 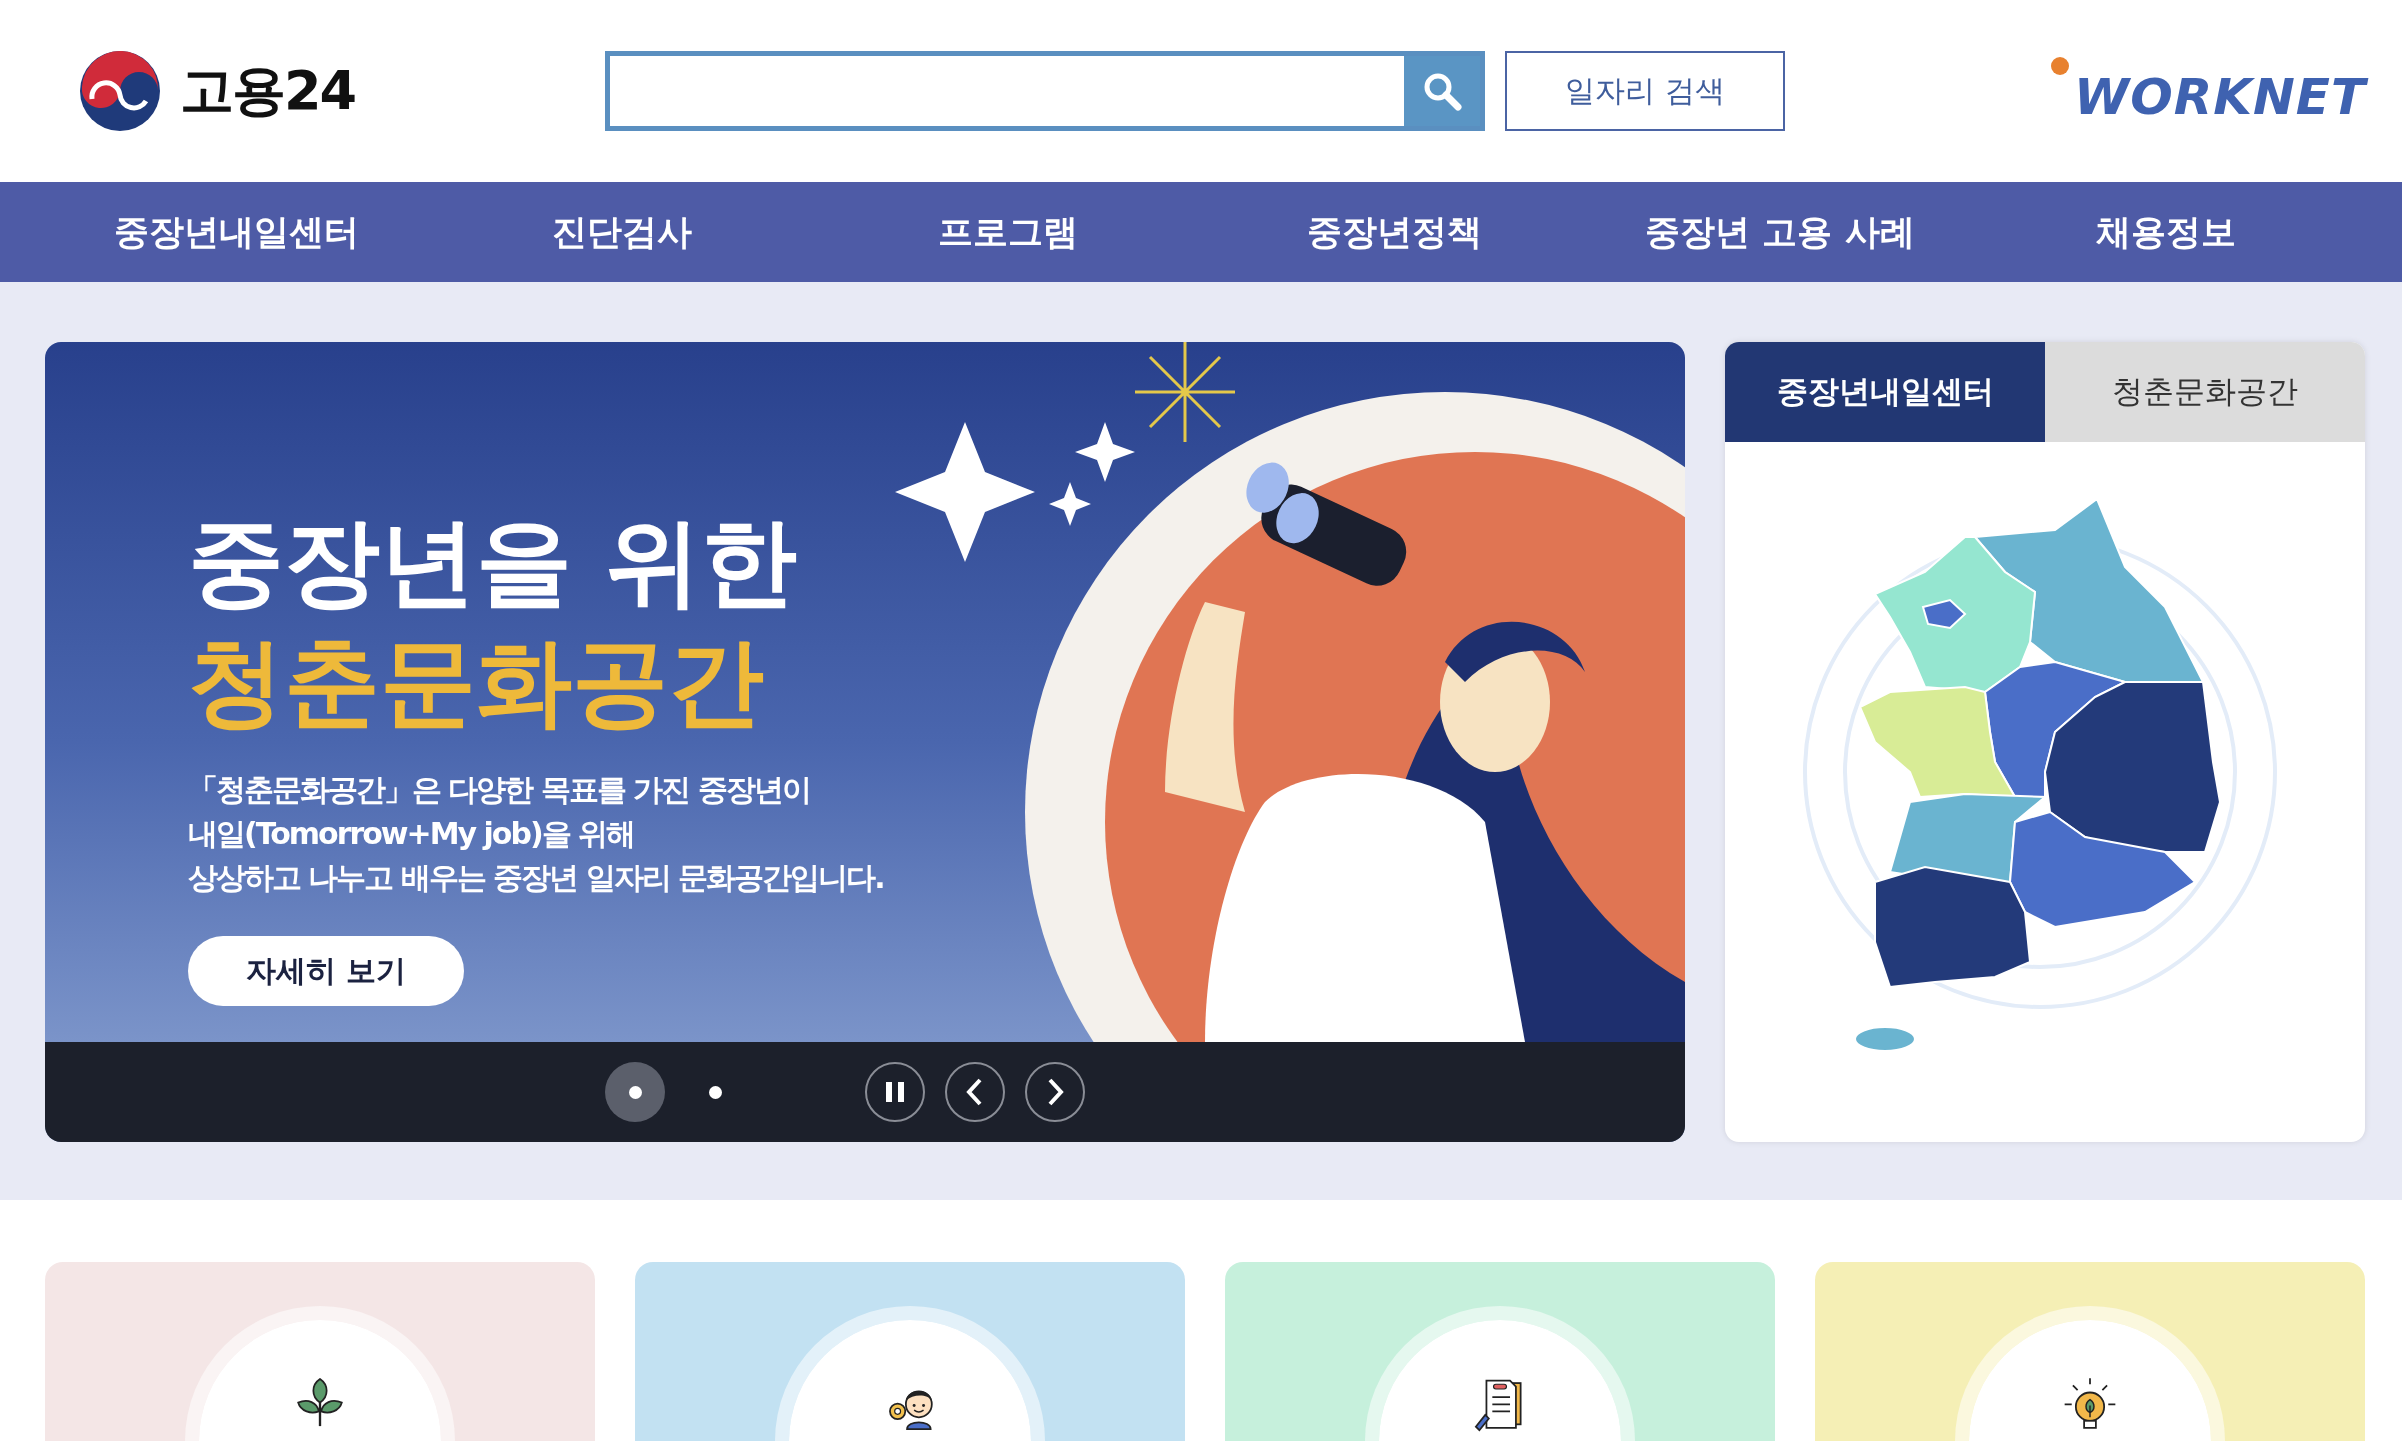 I want to click on banner-description: 내일(Tomorrow+My job)을 위해, so click(x=412, y=834).